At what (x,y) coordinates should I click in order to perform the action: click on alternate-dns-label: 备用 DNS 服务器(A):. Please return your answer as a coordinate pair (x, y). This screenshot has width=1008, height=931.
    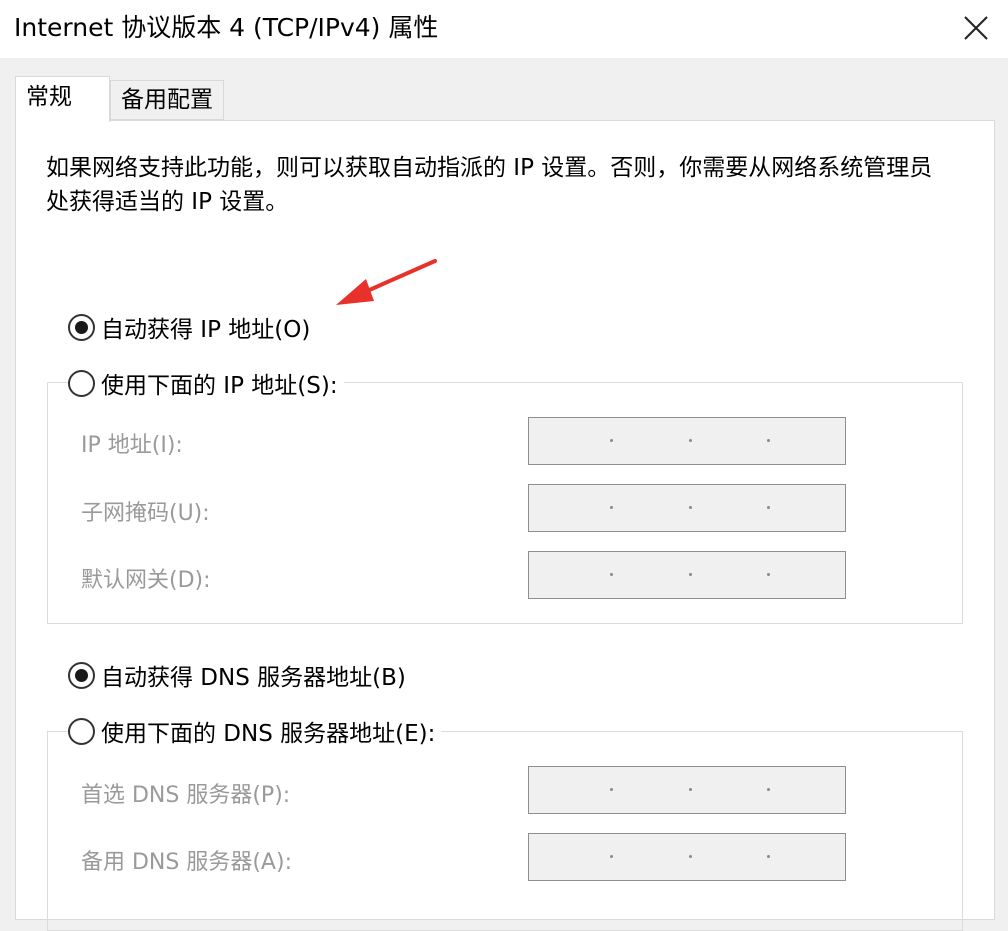
    Looking at the image, I should click on (186, 862).